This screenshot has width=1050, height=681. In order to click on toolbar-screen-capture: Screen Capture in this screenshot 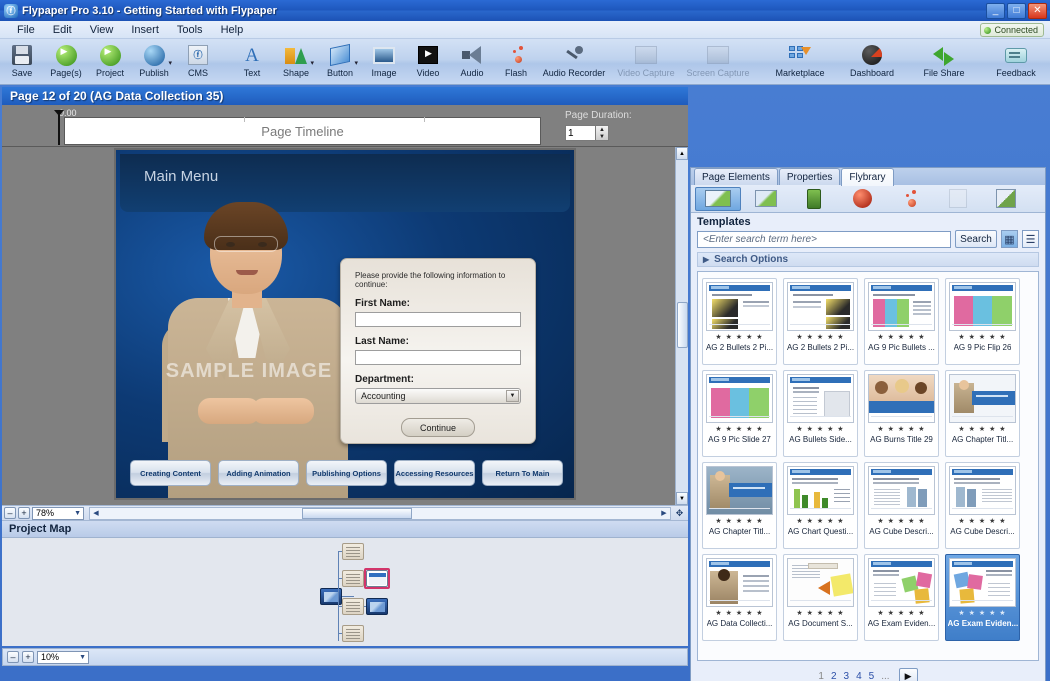, I will do `click(718, 59)`.